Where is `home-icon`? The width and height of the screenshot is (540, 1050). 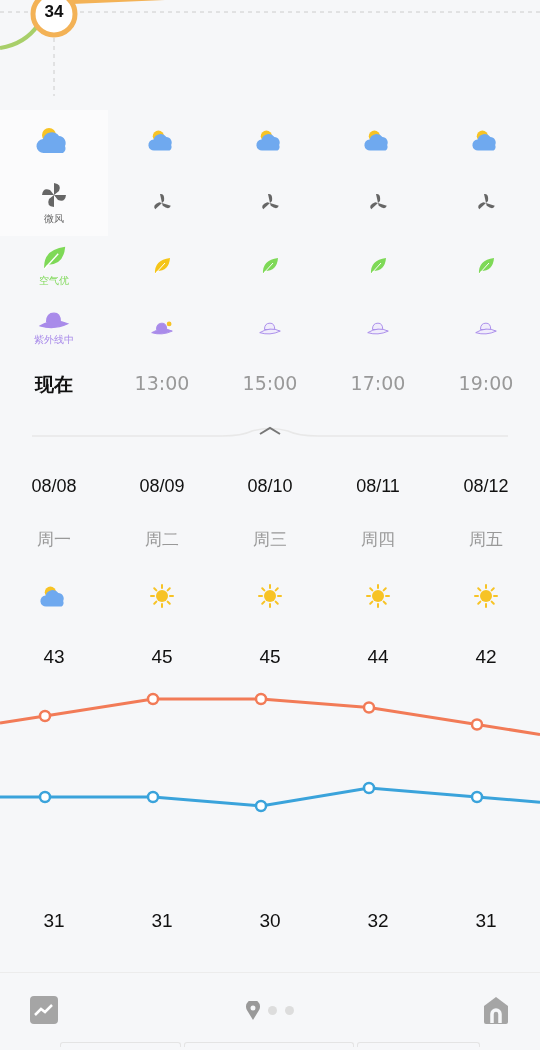 home-icon is located at coordinates (496, 1010).